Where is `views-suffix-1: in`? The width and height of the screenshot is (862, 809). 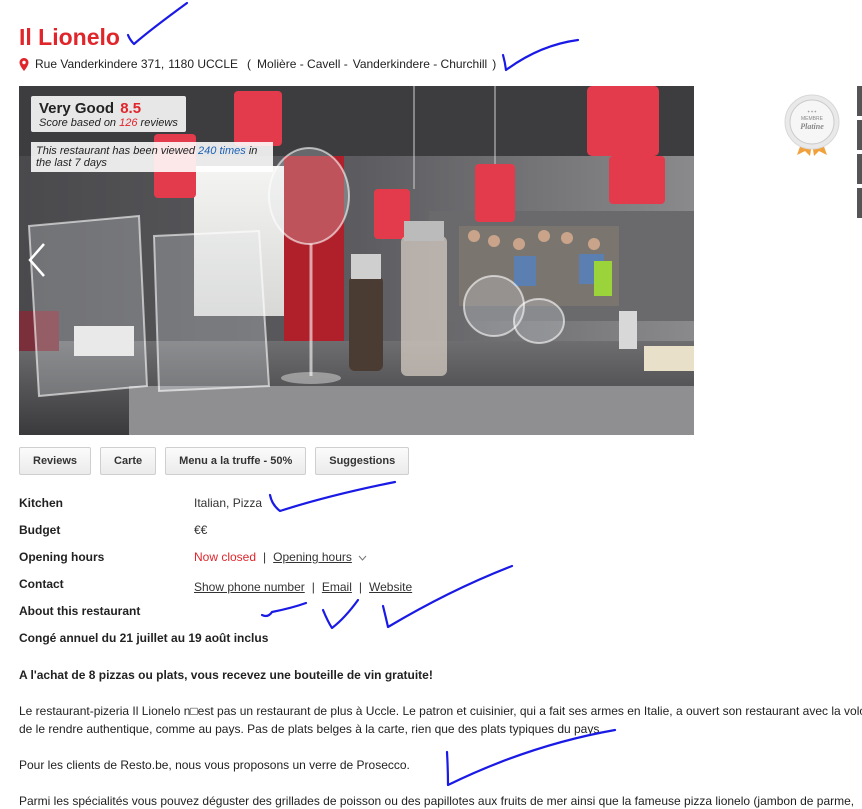
views-suffix-1: in is located at coordinates (253, 151).